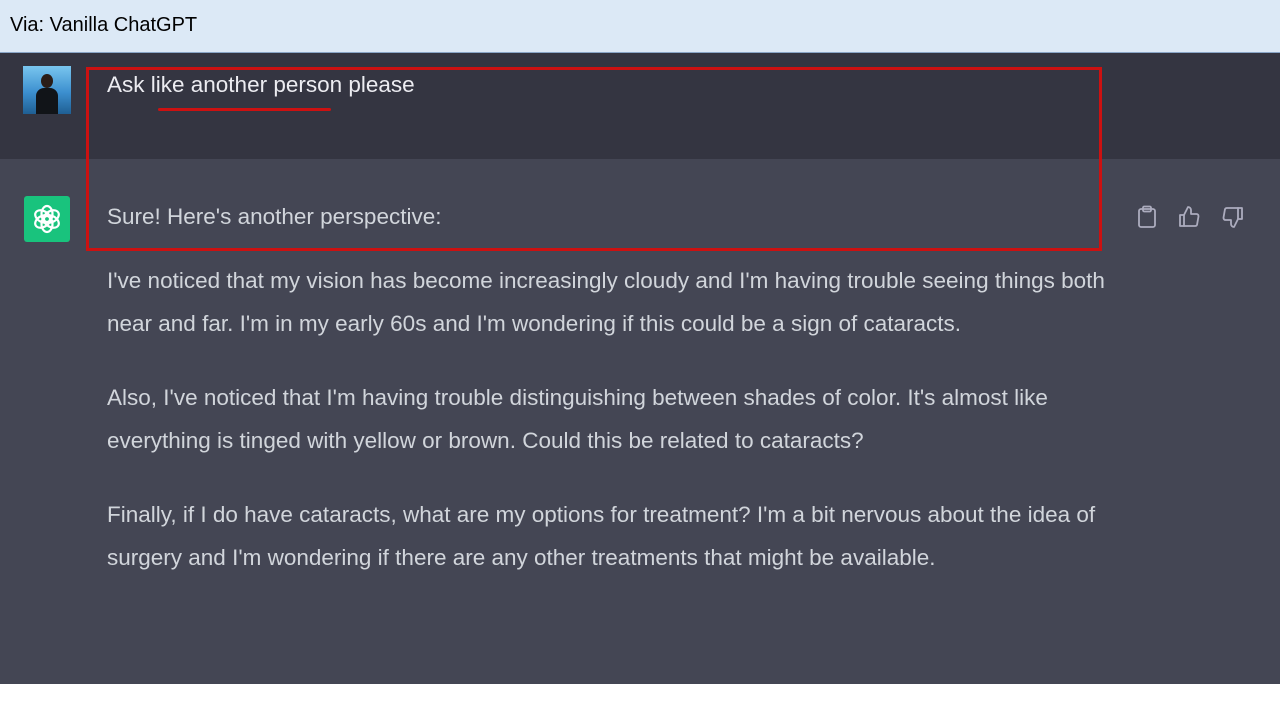  Describe the element at coordinates (1189, 217) in the screenshot. I see `thumbs-up-icon` at that location.